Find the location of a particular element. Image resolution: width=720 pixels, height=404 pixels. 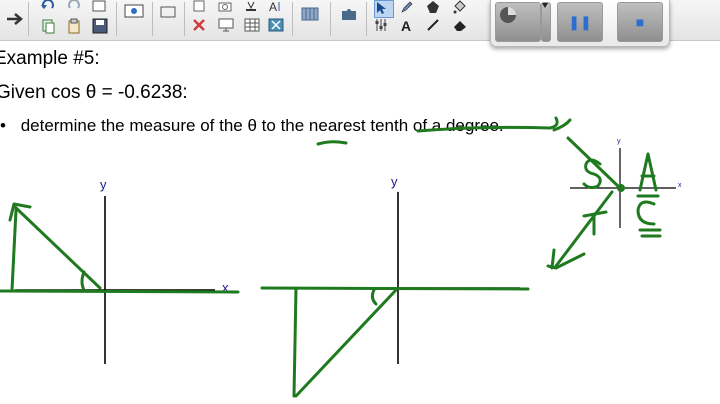

pause-button: ❚❚ is located at coordinates (580, 22).